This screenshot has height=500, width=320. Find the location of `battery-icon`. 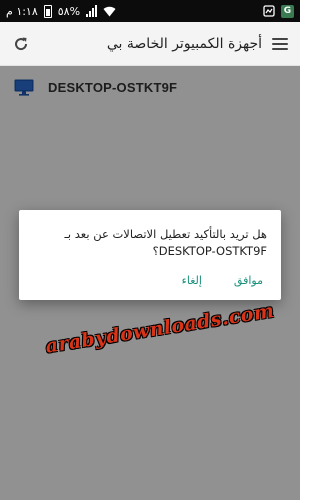

battery-icon is located at coordinates (47, 11).